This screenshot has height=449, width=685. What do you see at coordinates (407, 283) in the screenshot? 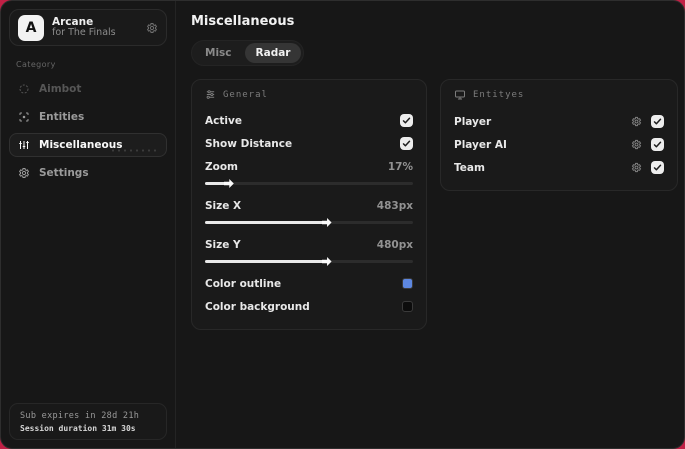
I see `color-outline-swatch` at bounding box center [407, 283].